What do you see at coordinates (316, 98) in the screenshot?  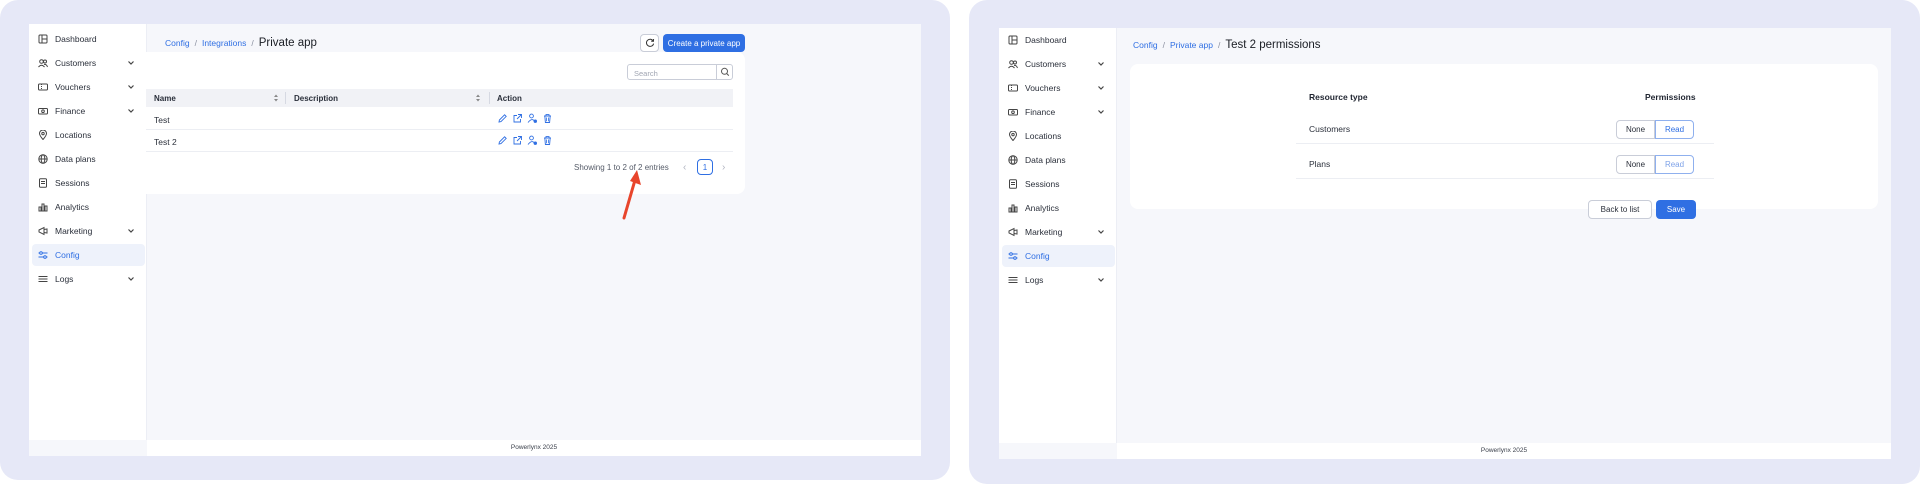 I see `column-header-description: Description` at bounding box center [316, 98].